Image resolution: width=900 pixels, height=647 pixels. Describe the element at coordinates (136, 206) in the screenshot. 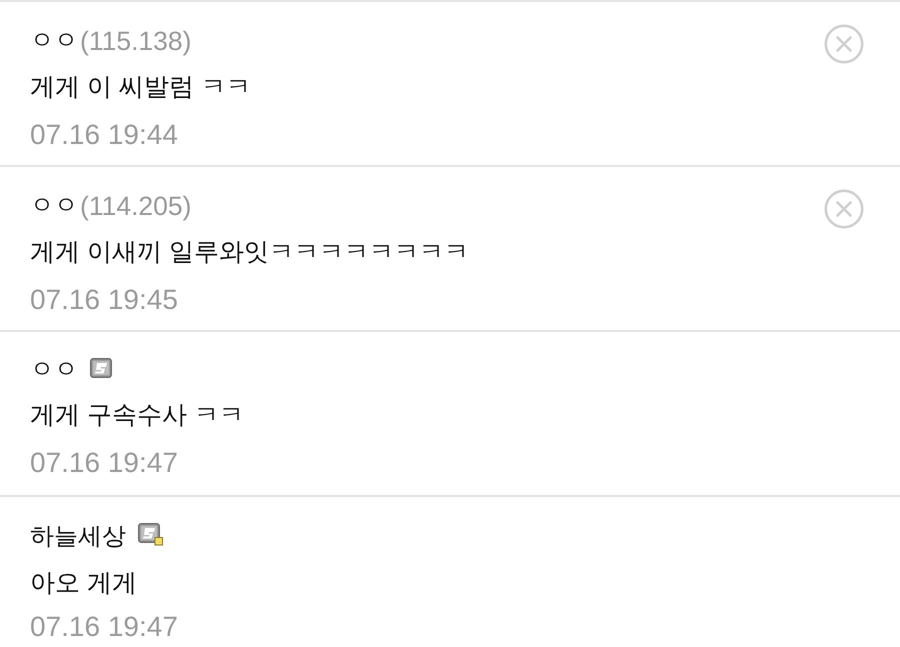

I see `ip-address: (114.205)` at that location.